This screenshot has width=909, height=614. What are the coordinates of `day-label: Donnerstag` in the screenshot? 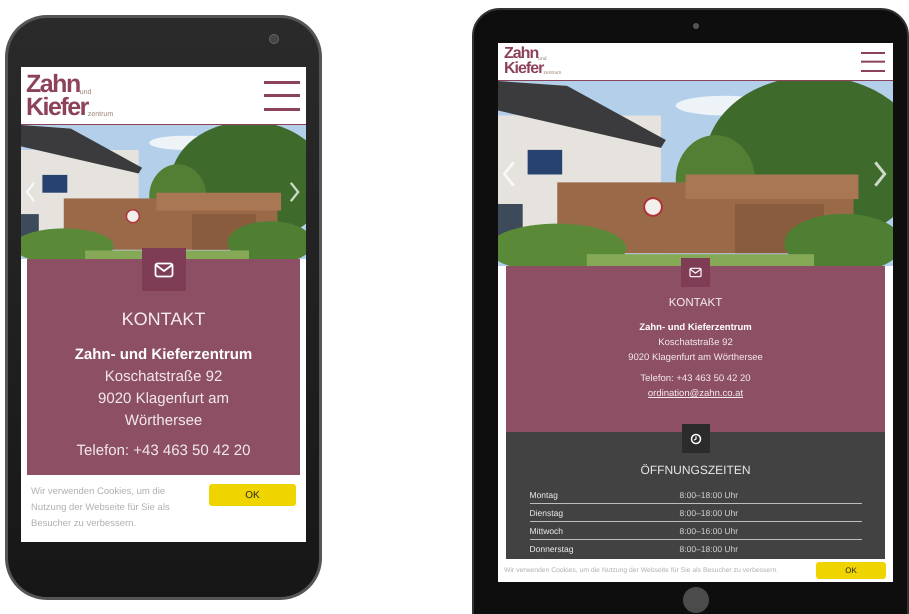 It's located at (552, 549).